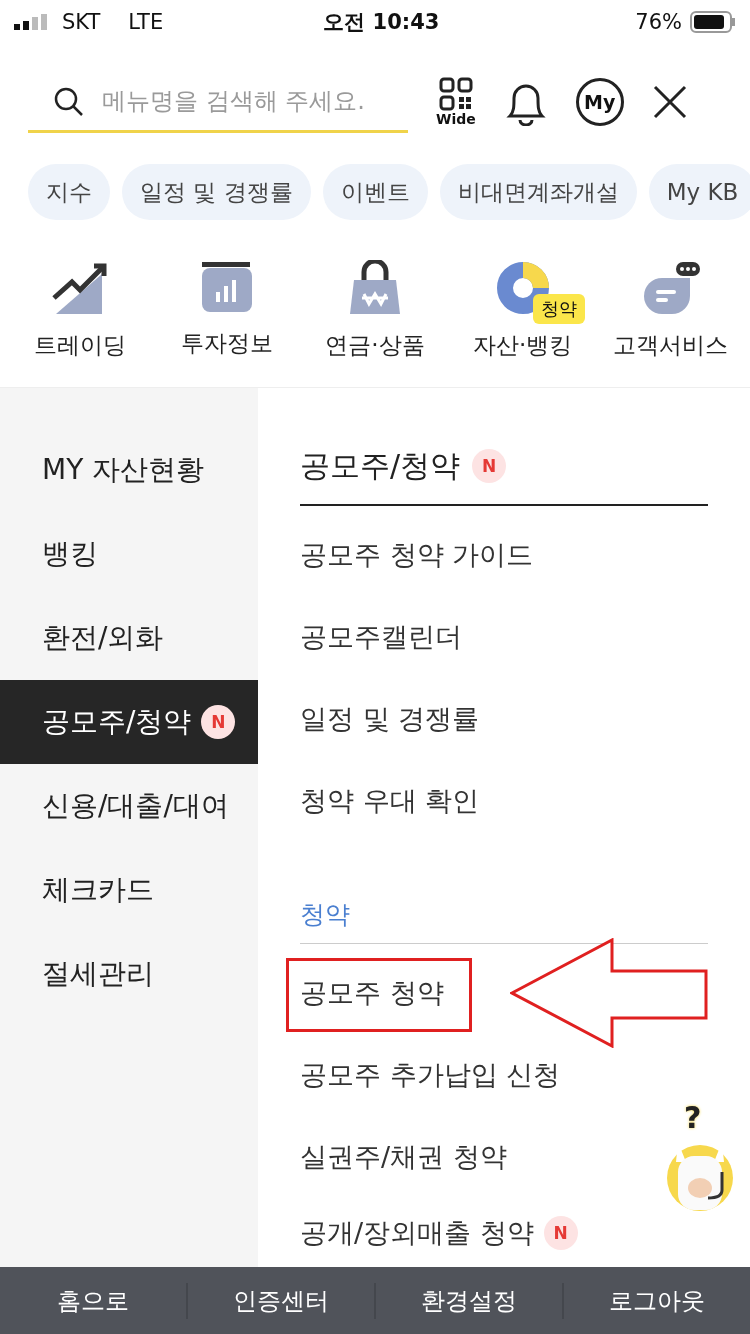 The width and height of the screenshot is (750, 1334). Describe the element at coordinates (93, 1300) in the screenshot. I see `bottom-nav-button: 홈으로` at that location.